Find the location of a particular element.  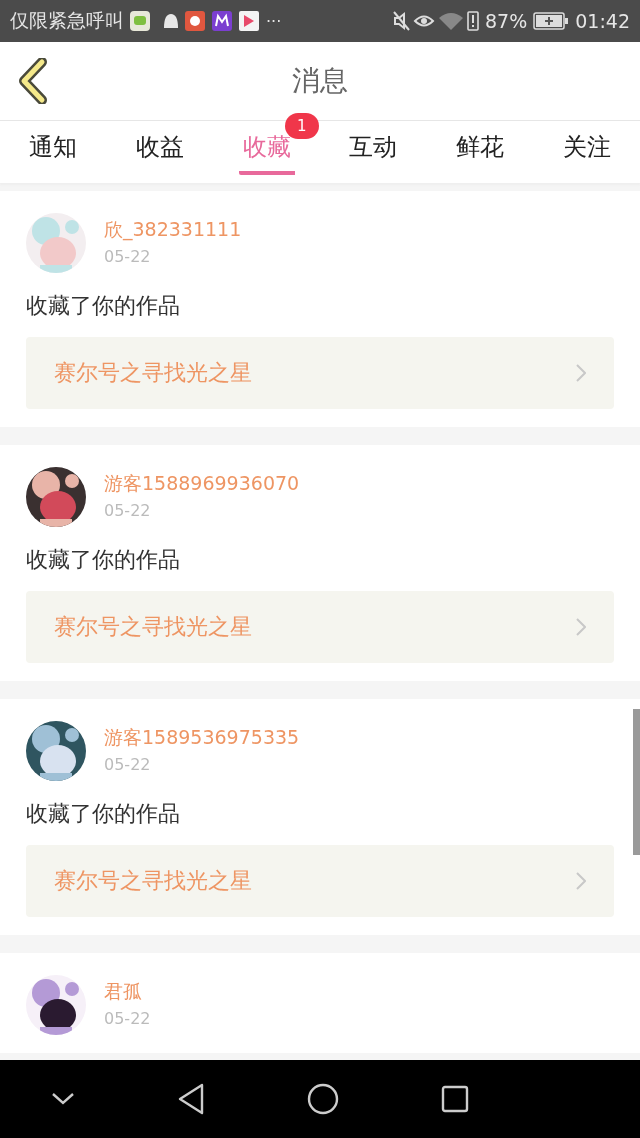

status-text: 仅限紧急呼叫 is located at coordinates (67, 20).